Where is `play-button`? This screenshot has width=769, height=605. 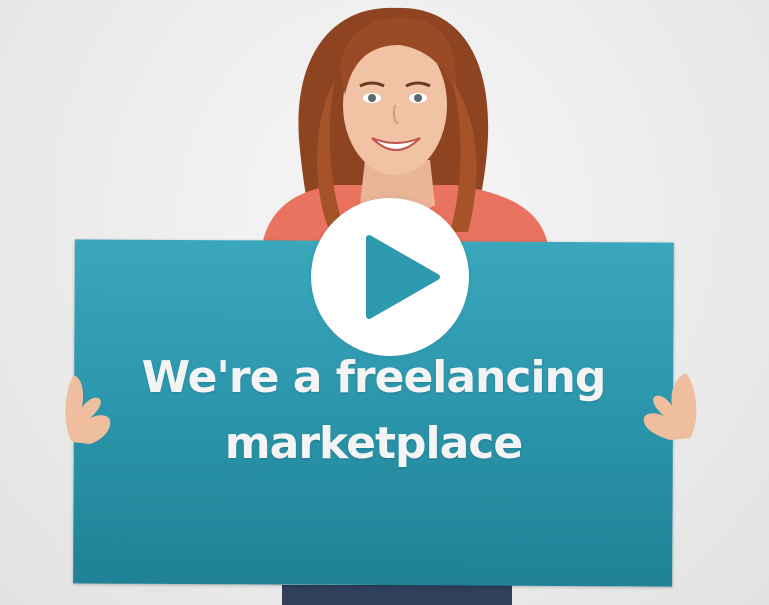
play-button is located at coordinates (390, 277).